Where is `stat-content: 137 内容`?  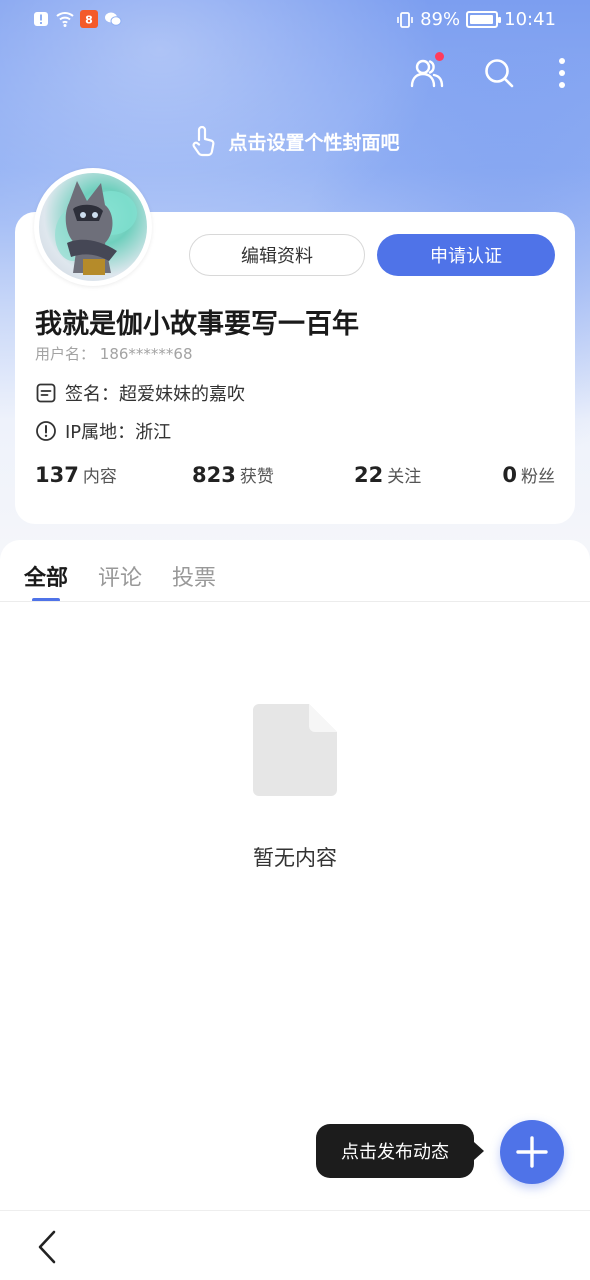 stat-content: 137 内容 is located at coordinates (76, 474).